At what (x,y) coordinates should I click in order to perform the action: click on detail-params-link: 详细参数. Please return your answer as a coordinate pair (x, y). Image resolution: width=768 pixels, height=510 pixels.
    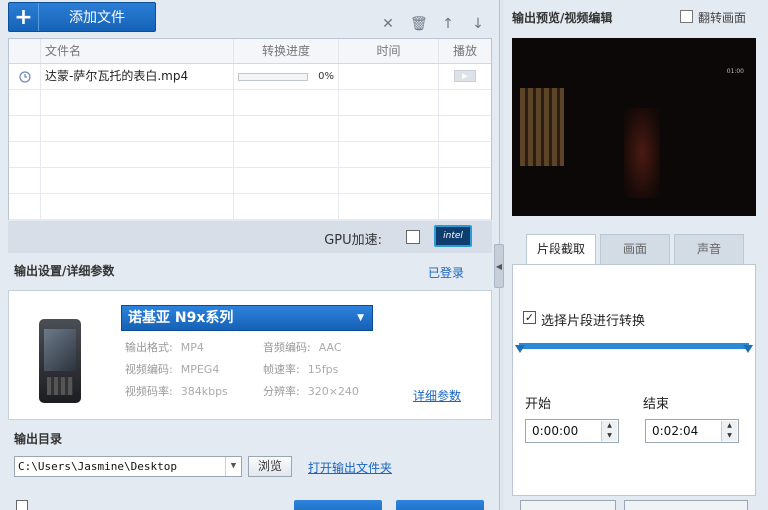
    Looking at the image, I should click on (437, 395).